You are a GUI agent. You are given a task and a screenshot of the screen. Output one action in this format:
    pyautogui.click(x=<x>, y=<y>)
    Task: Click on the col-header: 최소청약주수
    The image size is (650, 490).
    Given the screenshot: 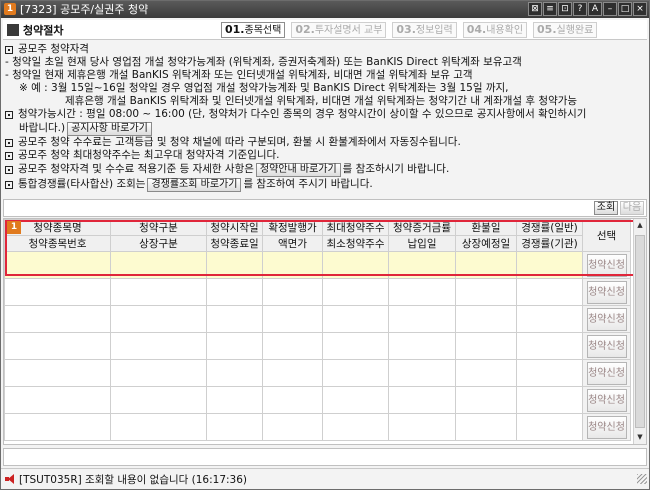 What is the action you would take?
    pyautogui.click(x=355, y=243)
    